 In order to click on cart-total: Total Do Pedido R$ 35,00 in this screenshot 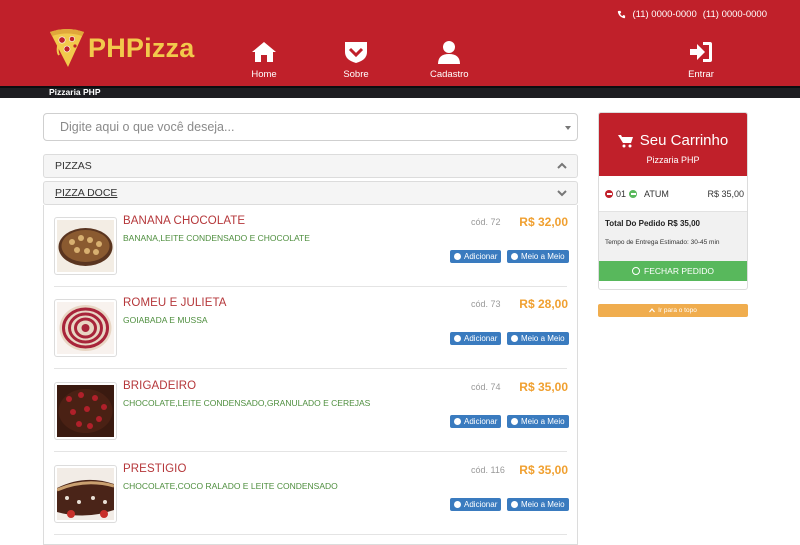, I will do `click(652, 223)`.